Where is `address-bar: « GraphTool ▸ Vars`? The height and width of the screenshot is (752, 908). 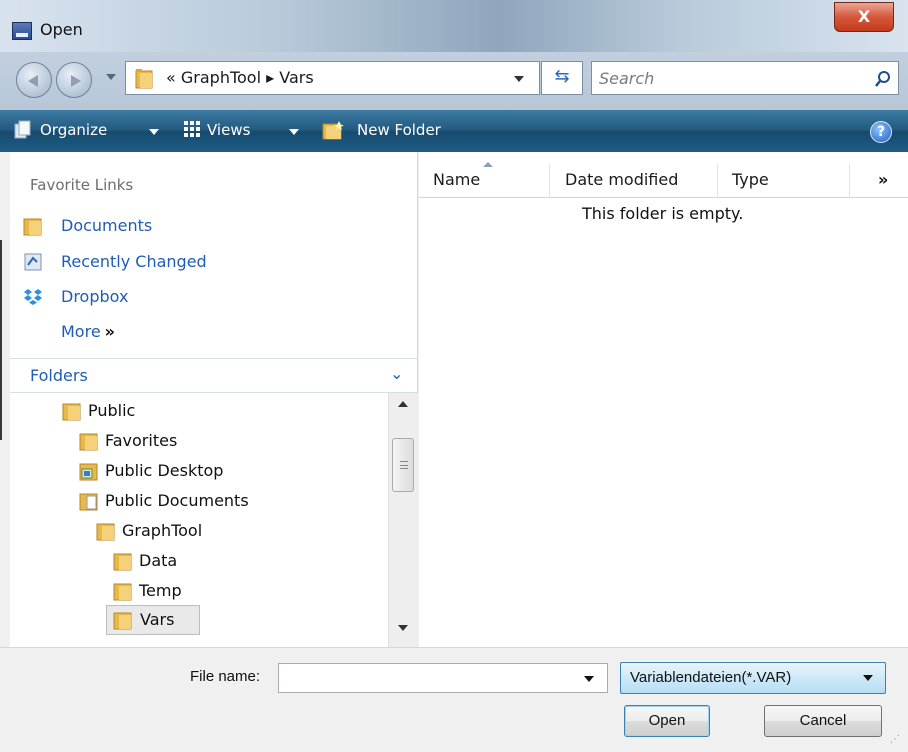
address-bar: « GraphTool ▸ Vars is located at coordinates (332, 78).